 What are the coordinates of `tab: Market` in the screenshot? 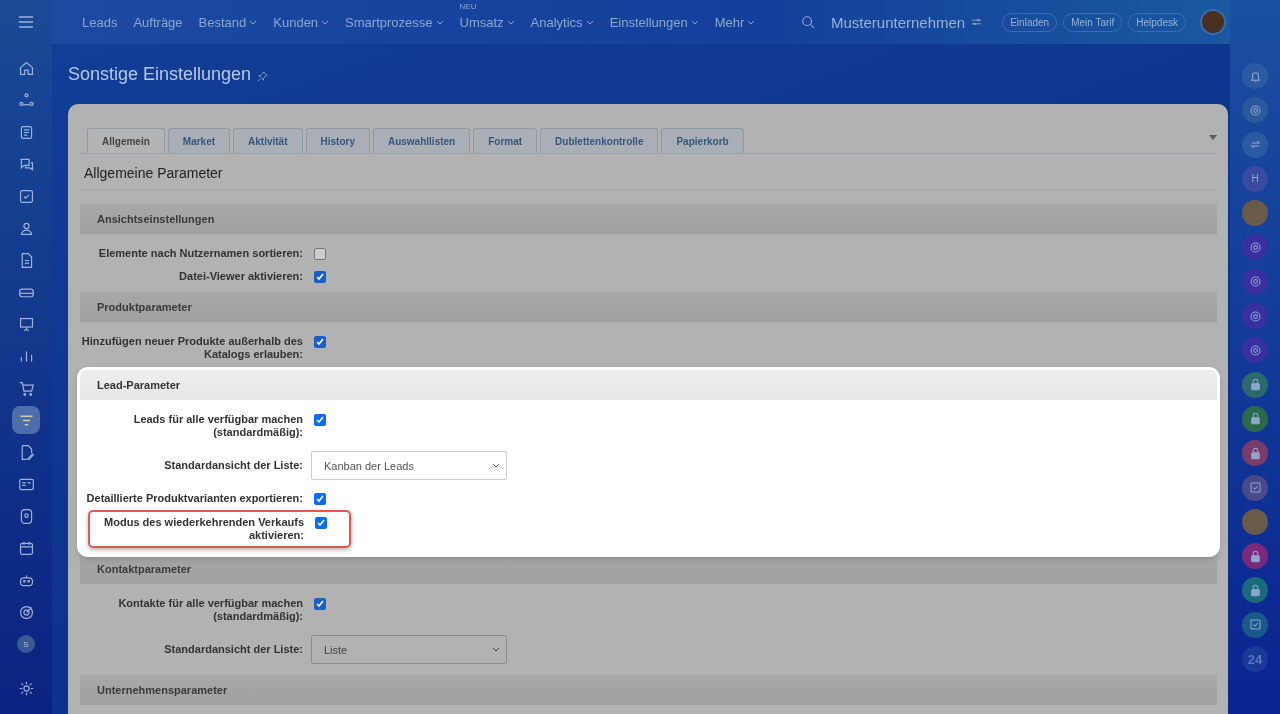 It's located at (199, 140).